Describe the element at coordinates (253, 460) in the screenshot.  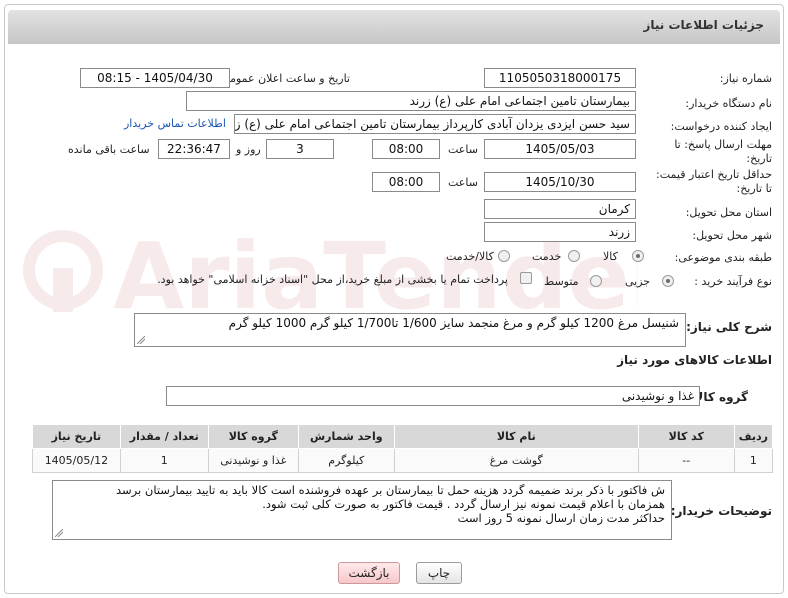
I see `cell-group: غذا و نوشیدنی` at that location.